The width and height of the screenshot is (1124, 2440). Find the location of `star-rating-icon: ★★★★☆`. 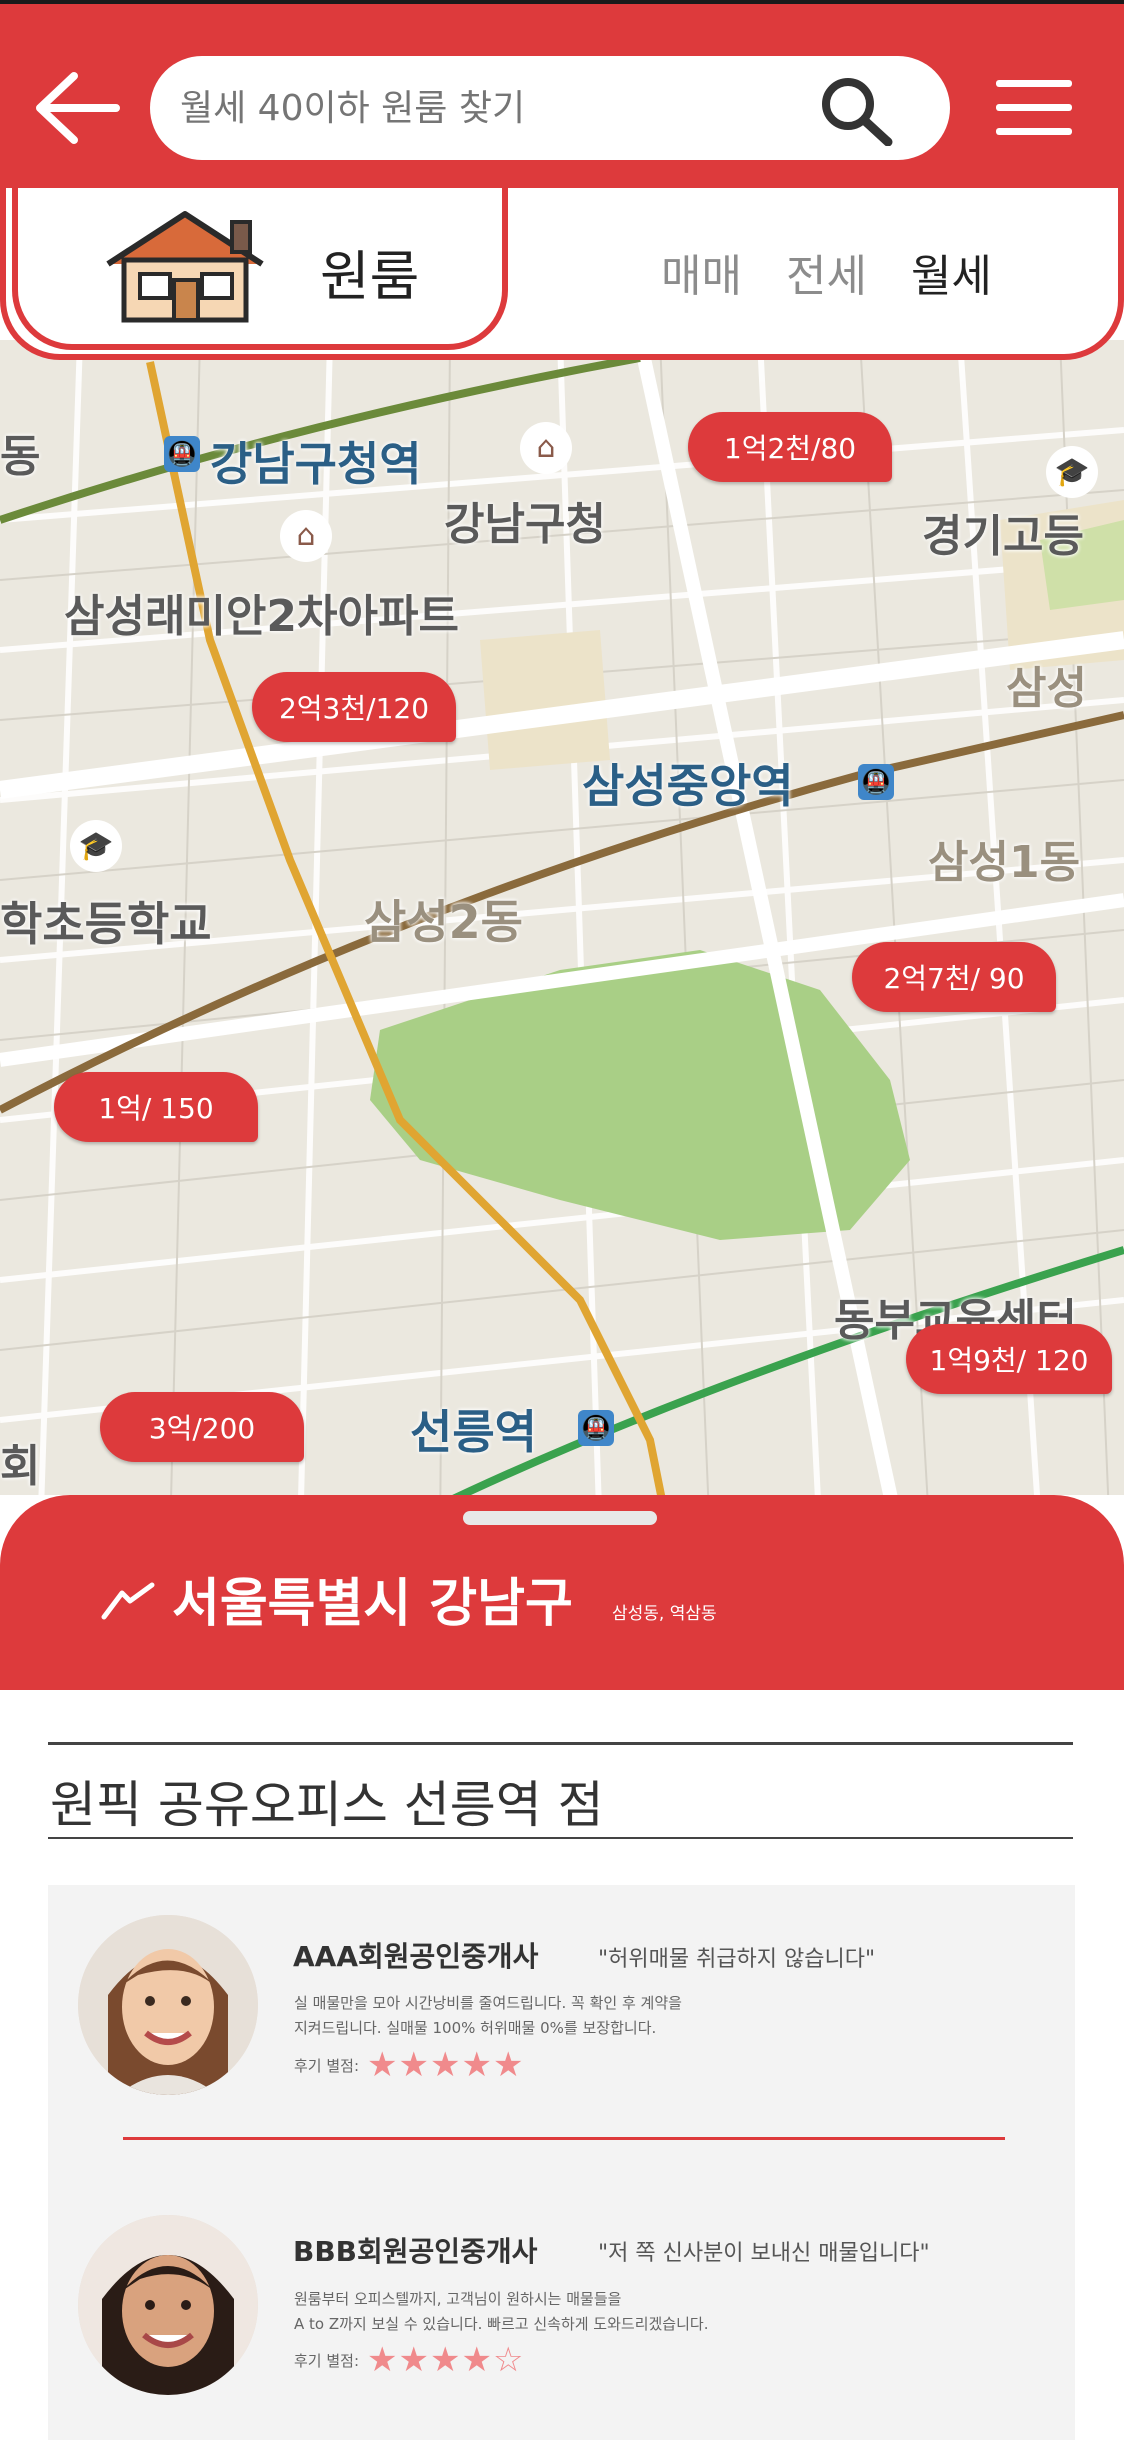

star-rating-icon: ★★★★☆ is located at coordinates (446, 2360).